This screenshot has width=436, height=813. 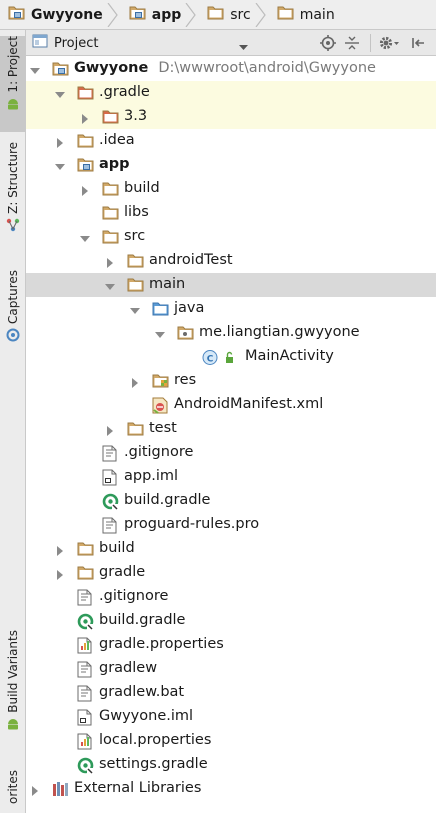 I want to click on tree-row: External Libraries, so click(x=231, y=789).